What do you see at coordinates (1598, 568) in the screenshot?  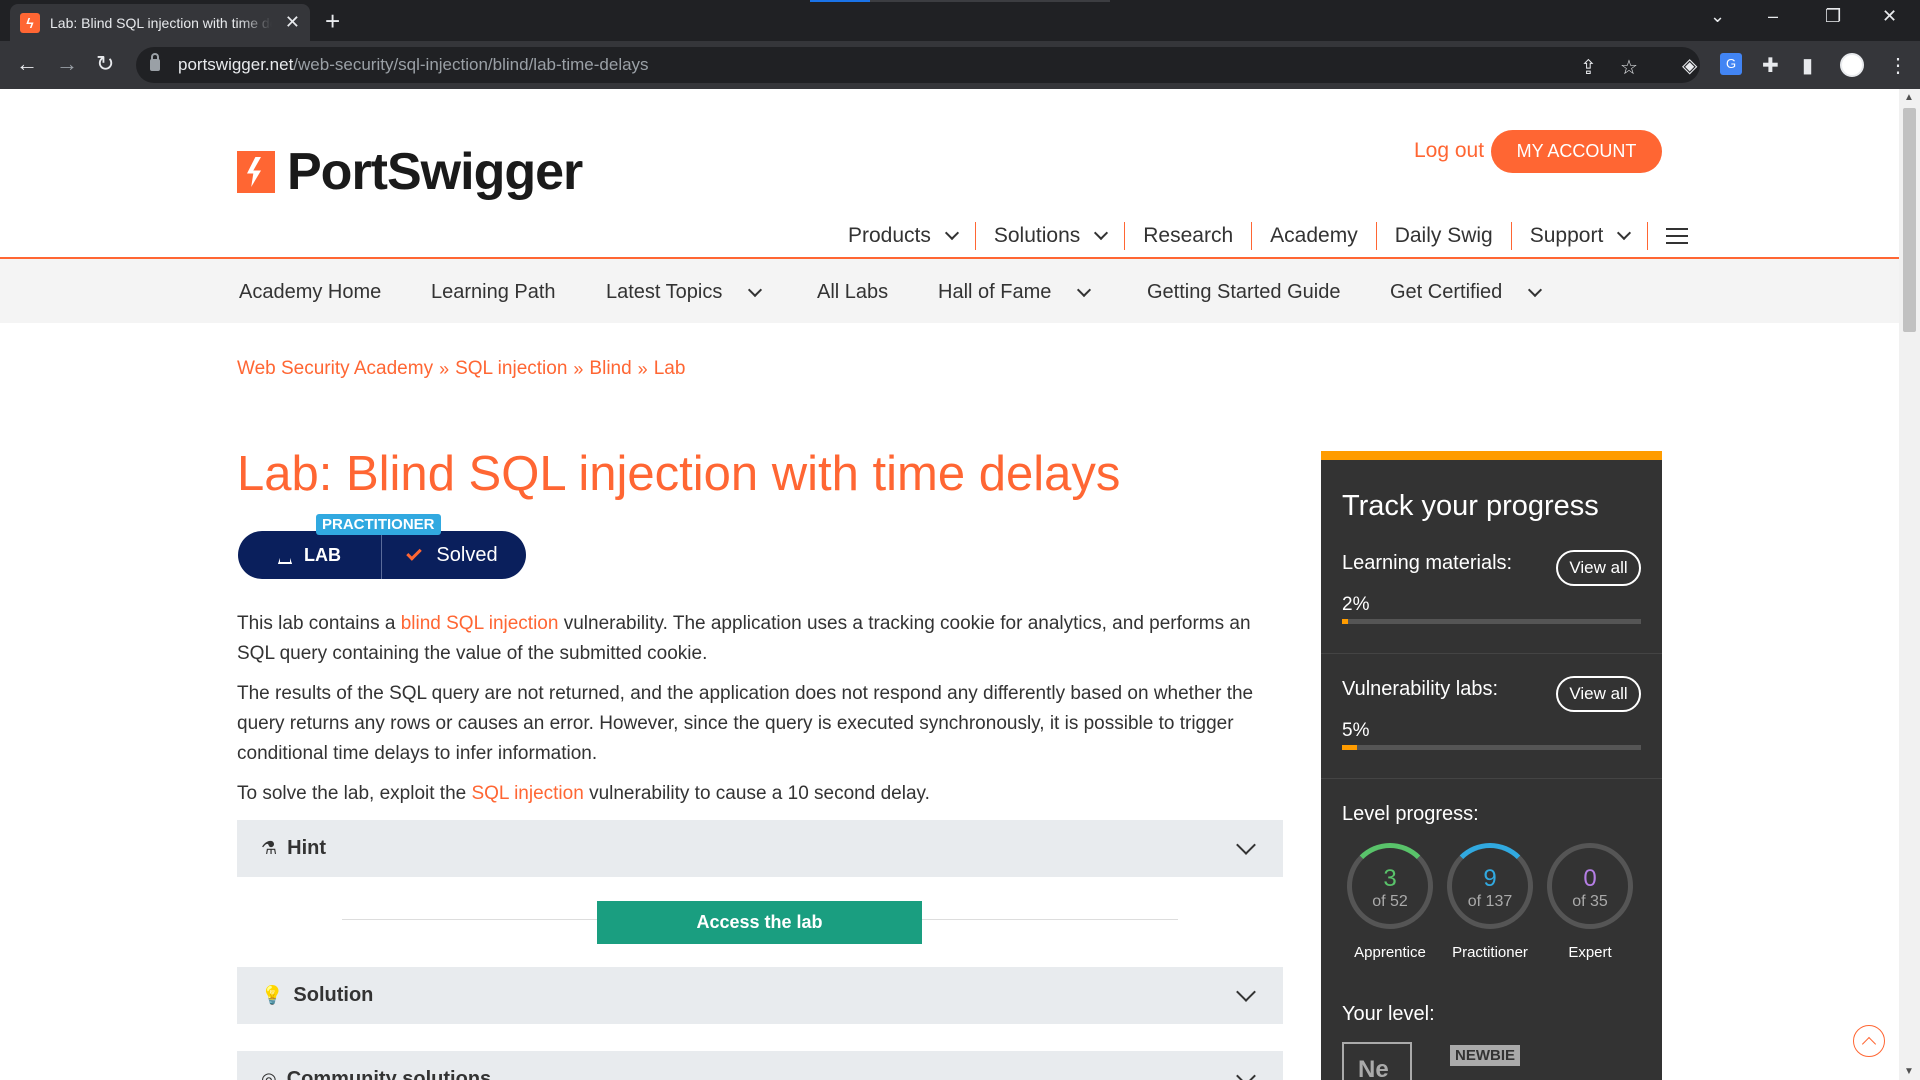 I see `view-all-learning-button: View all` at bounding box center [1598, 568].